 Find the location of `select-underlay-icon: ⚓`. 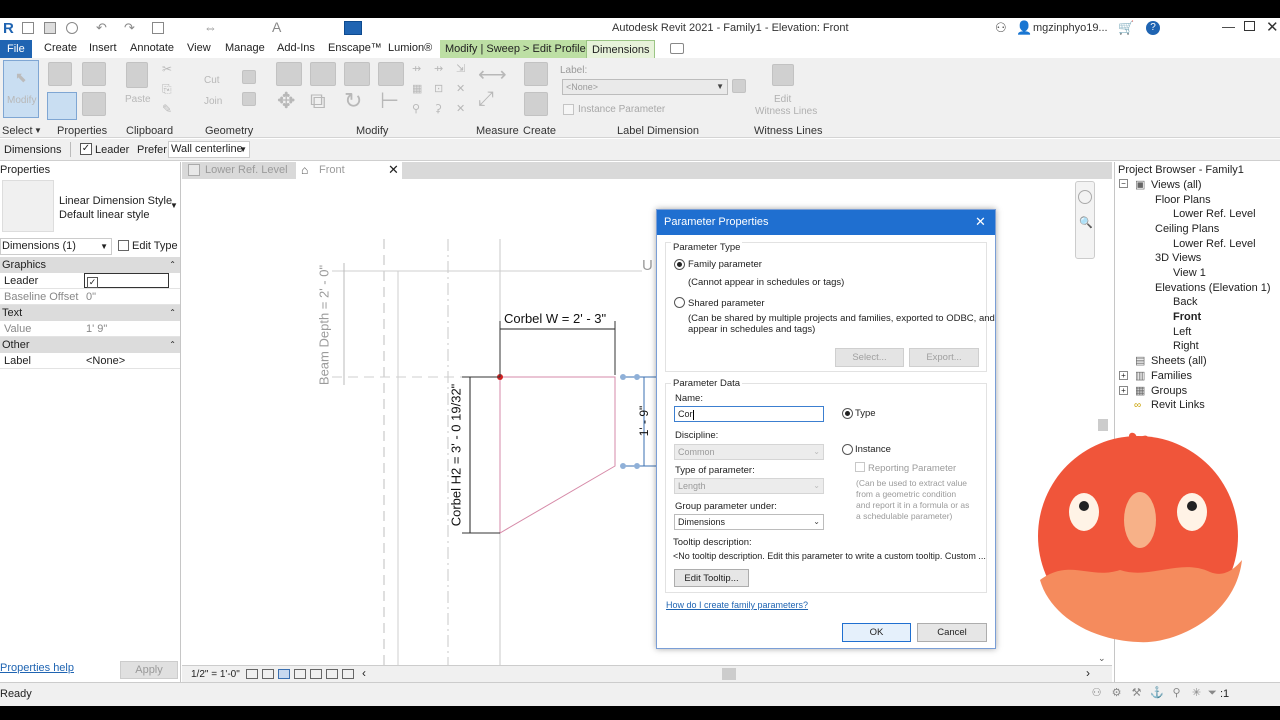

select-underlay-icon: ⚓ is located at coordinates (1157, 693).